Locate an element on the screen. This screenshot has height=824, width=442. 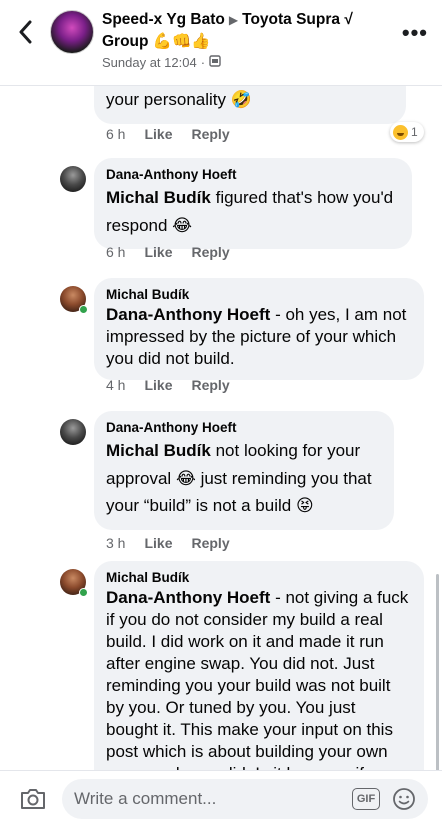
comment-composer: GIF is located at coordinates (221, 797).